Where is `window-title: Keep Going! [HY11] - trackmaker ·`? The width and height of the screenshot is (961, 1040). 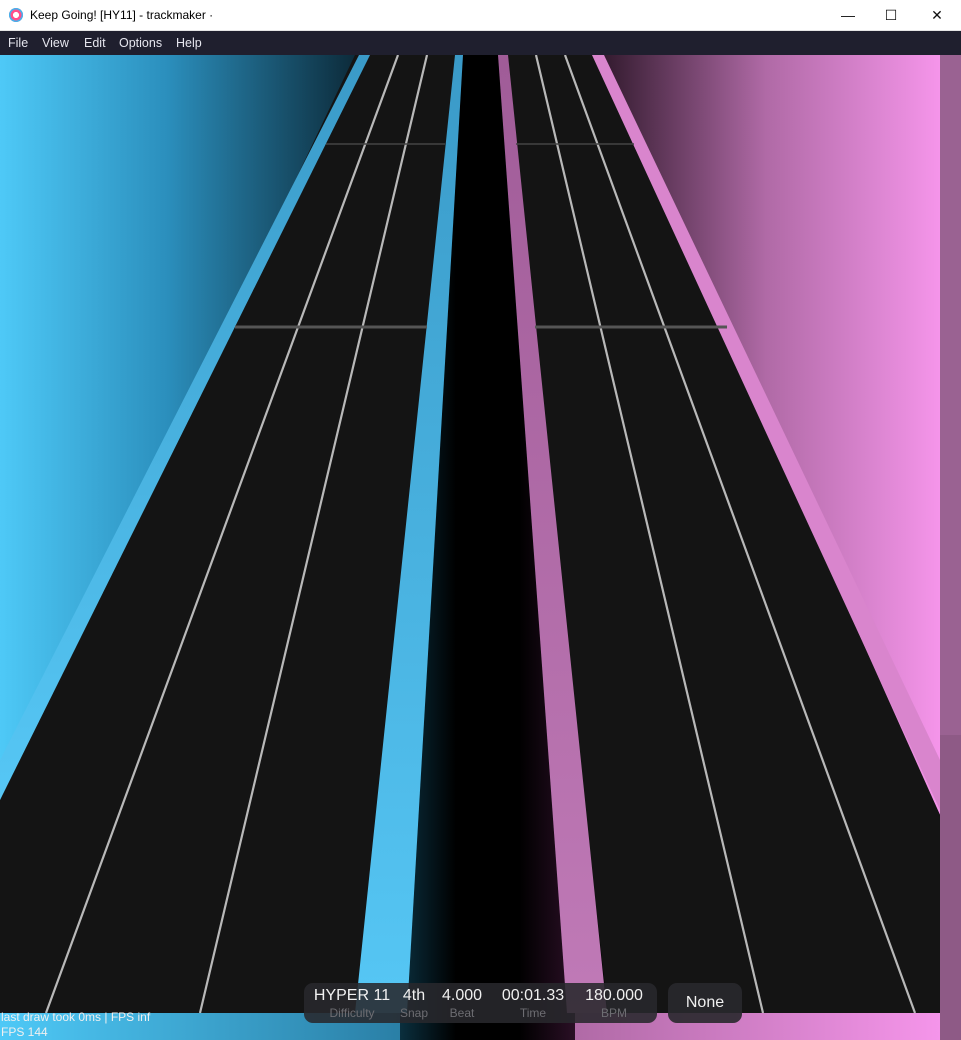
window-title: Keep Going! [HY11] - trackmaker · is located at coordinates (122, 15).